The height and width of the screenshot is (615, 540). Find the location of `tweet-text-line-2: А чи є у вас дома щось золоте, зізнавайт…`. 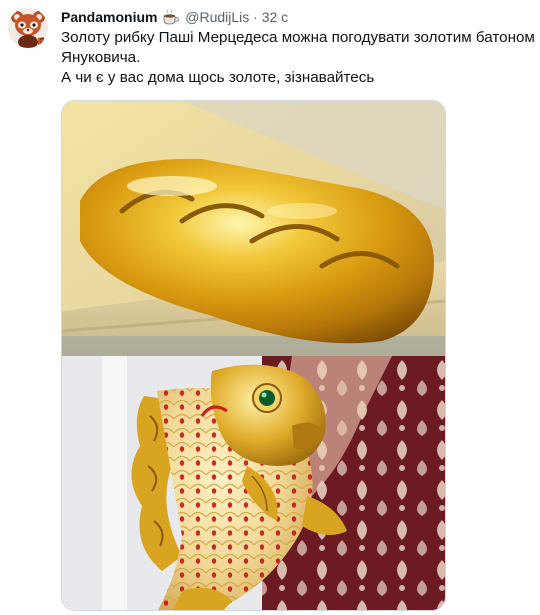

tweet-text-line-2: А чи є у вас дома щось золоте, зізнавайт… is located at coordinates (218, 77).